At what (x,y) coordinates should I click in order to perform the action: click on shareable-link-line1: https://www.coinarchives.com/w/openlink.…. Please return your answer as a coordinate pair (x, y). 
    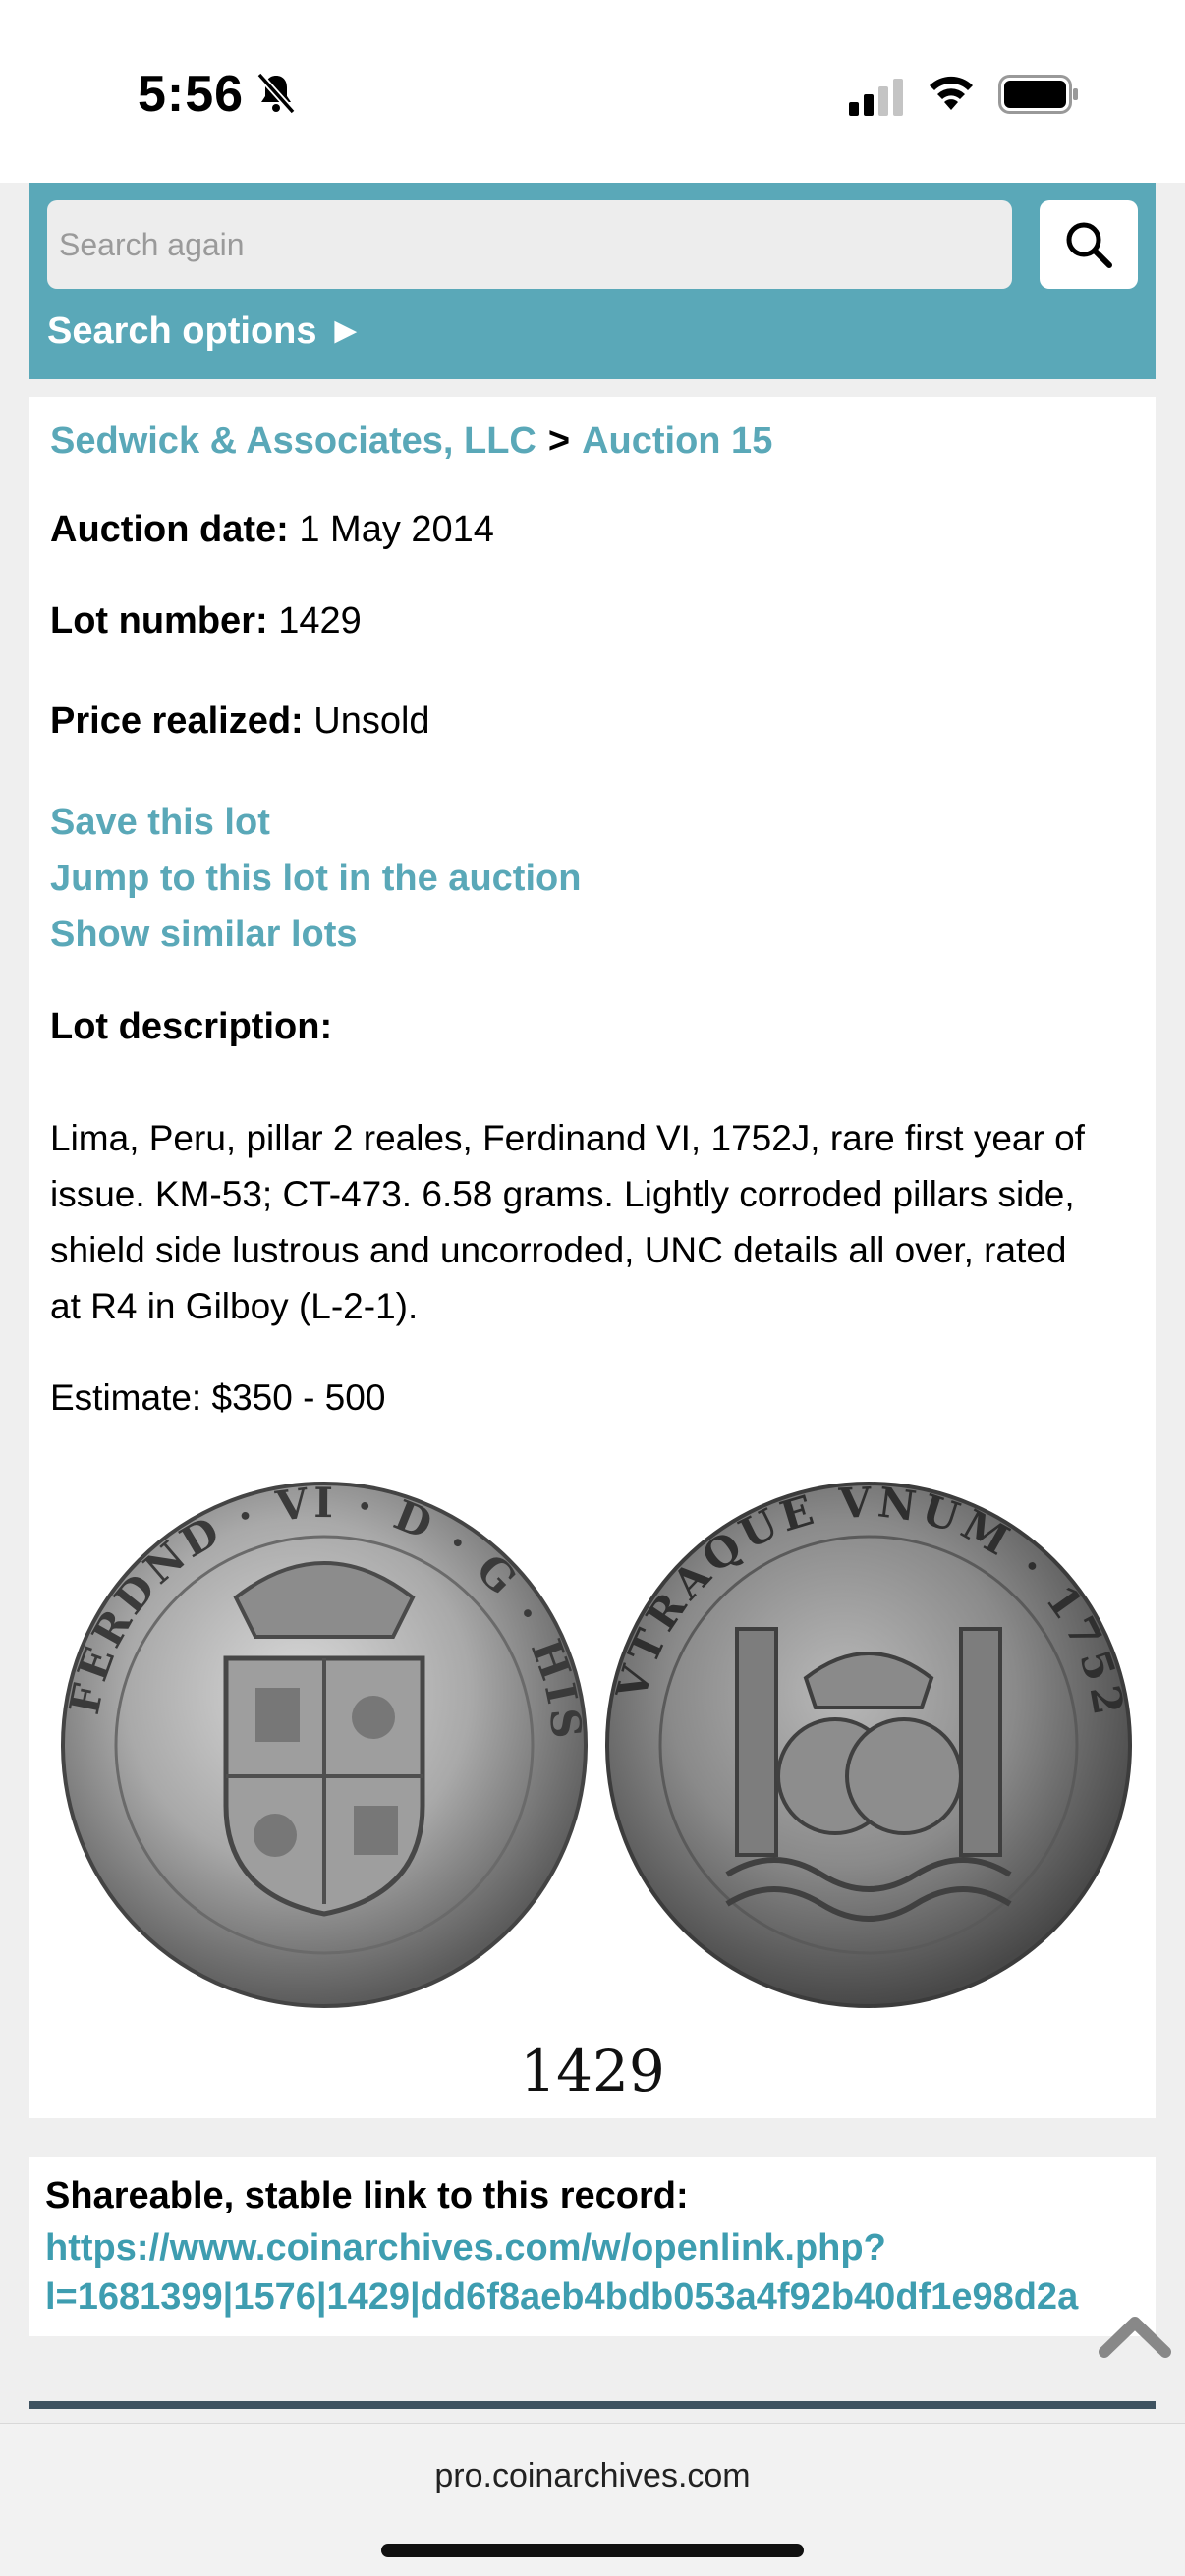
    Looking at the image, I should click on (466, 2247).